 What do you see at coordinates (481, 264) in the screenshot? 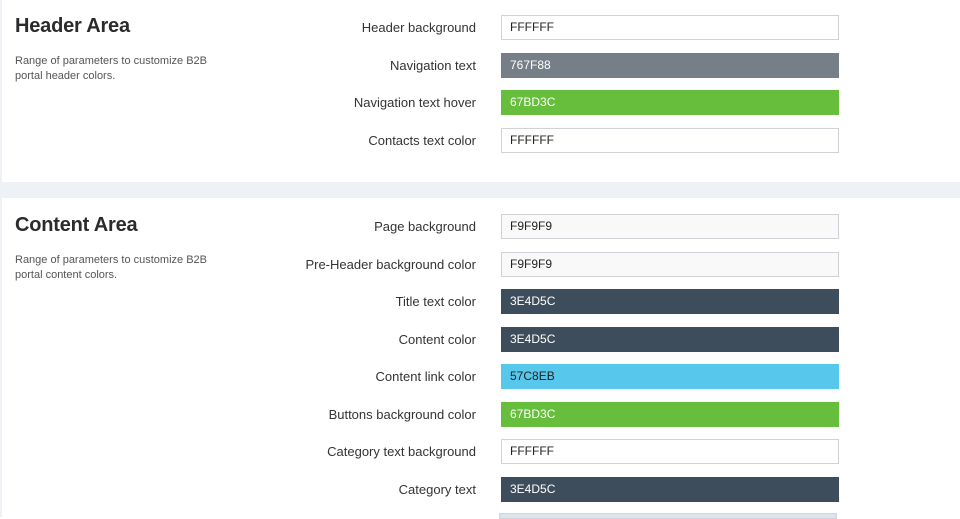
I see `setting-row-pre-header-background-color: Pre-Header background color F9F9F9` at bounding box center [481, 264].